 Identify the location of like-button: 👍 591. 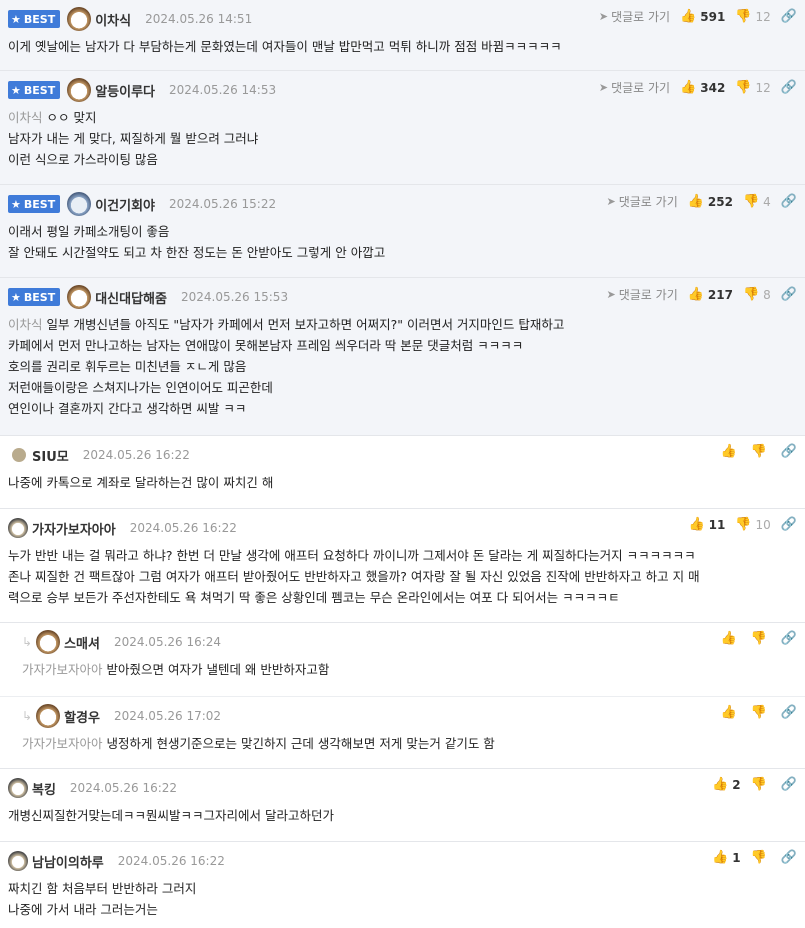
(702, 16).